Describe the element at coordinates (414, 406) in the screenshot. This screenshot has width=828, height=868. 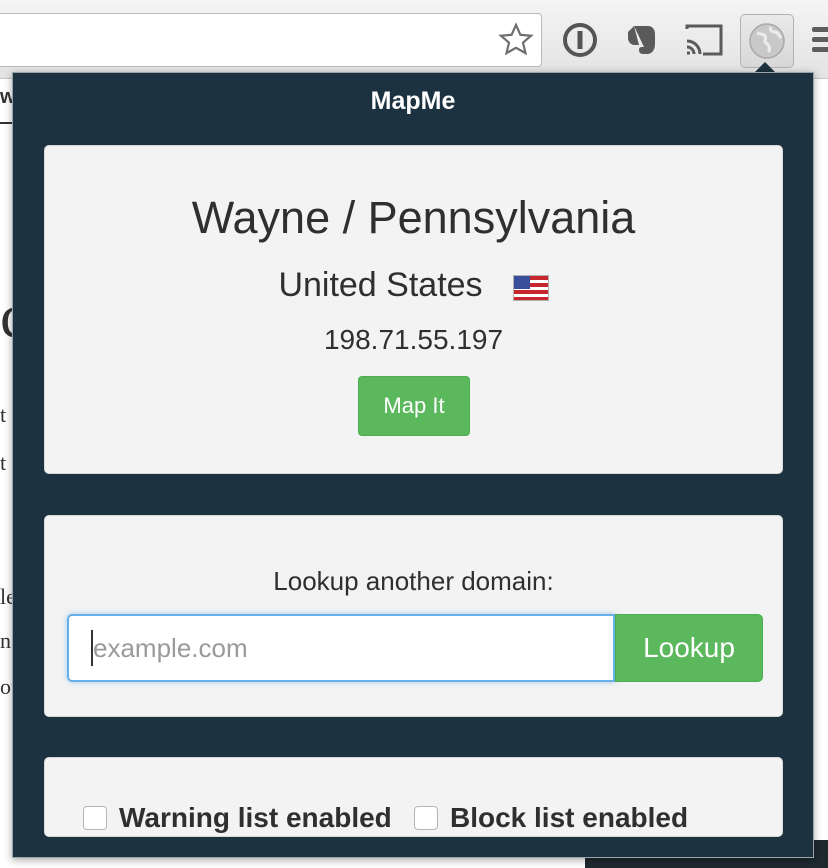
I see `map-it-button: Map It` at that location.